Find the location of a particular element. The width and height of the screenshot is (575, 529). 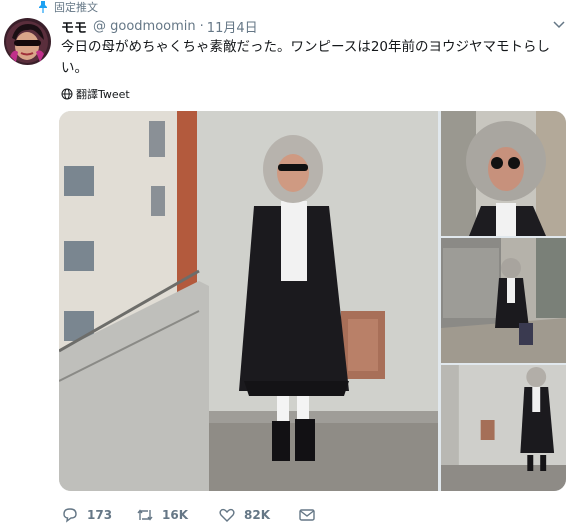

pinned-label: 固定推文 is located at coordinates (68, 7).